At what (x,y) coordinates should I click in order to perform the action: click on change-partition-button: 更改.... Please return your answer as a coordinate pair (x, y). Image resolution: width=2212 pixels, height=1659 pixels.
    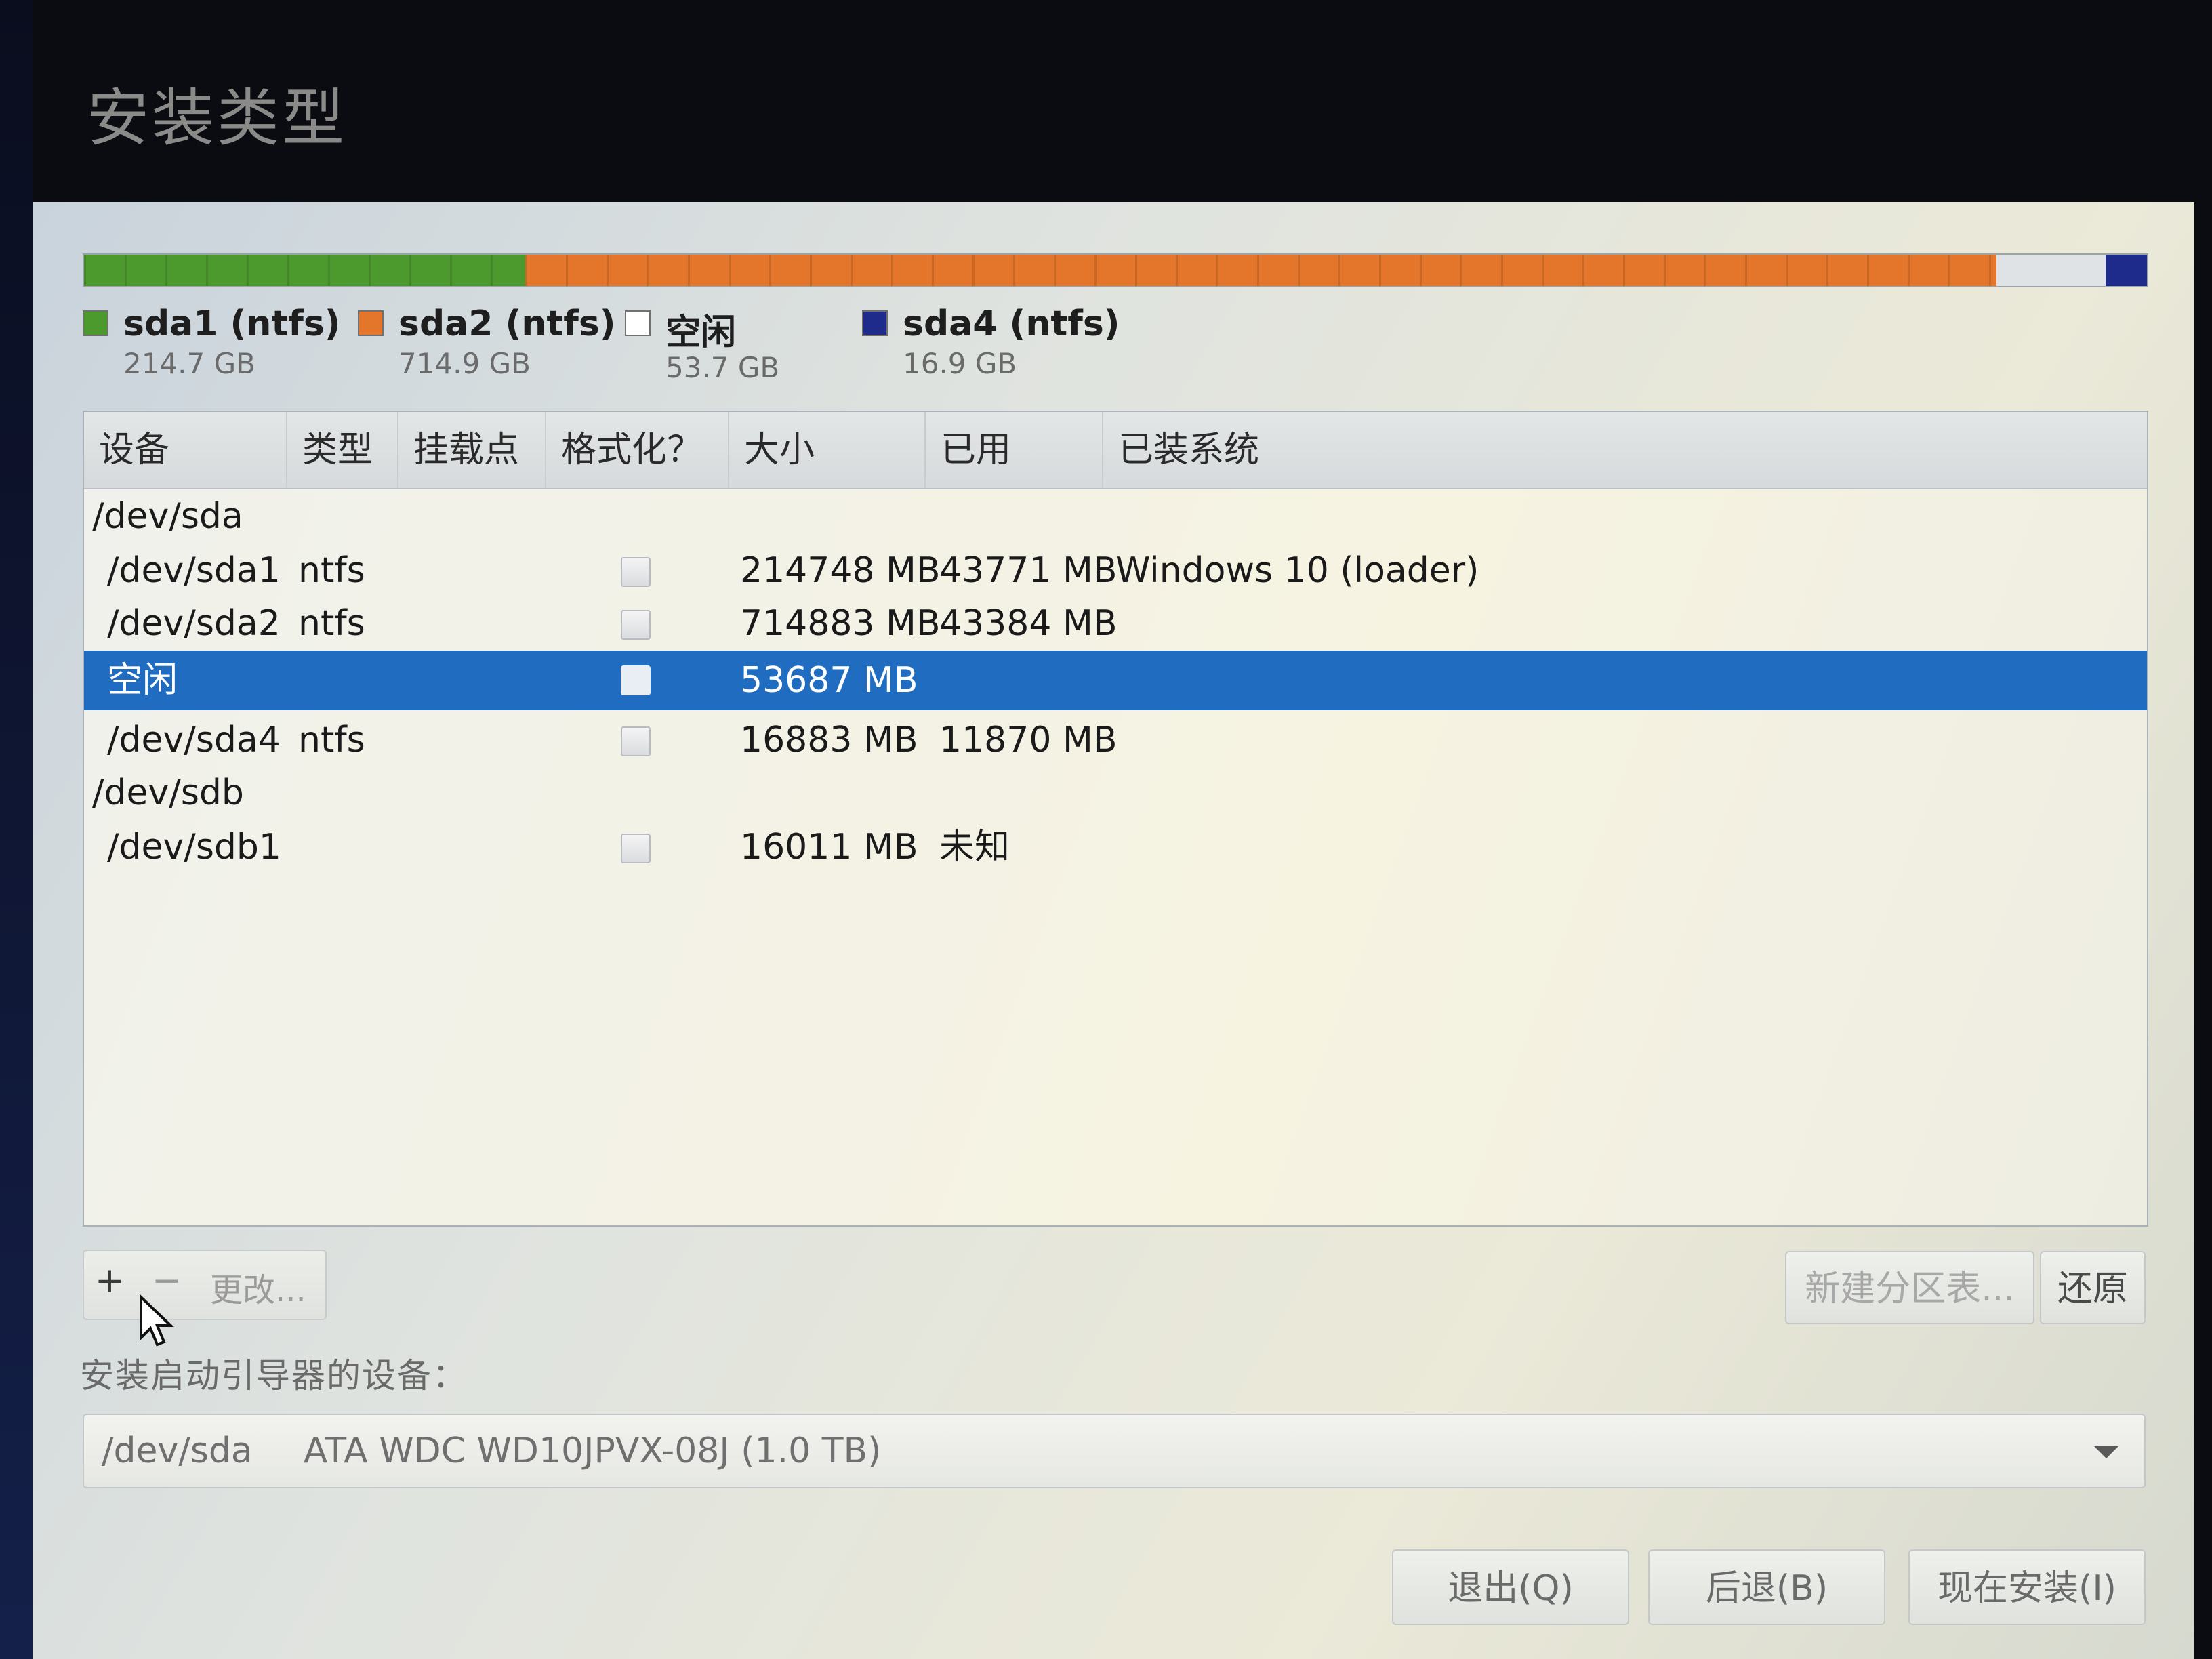
    Looking at the image, I should click on (258, 1287).